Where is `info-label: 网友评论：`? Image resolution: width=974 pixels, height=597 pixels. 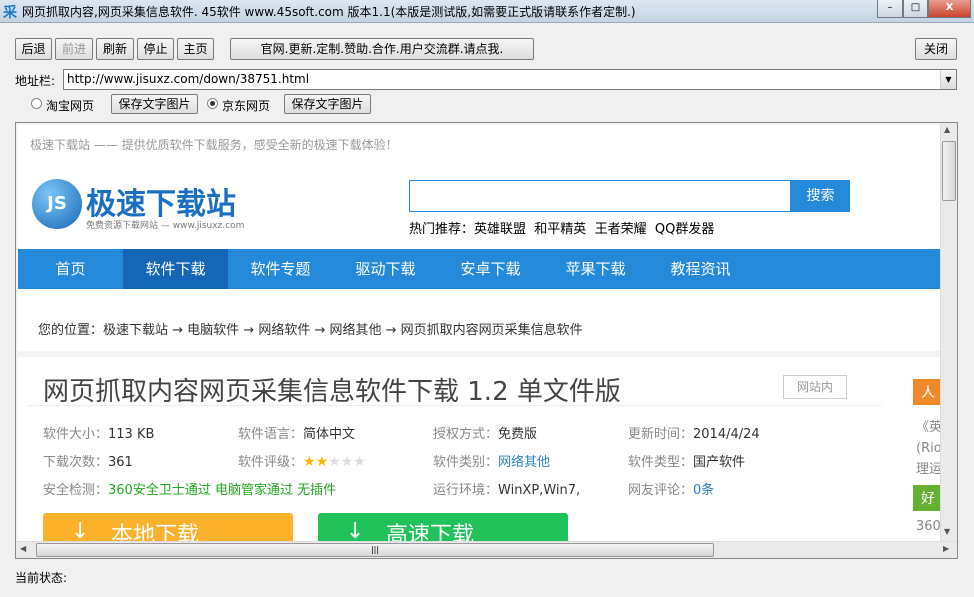
info-label: 网友评论： is located at coordinates (661, 490).